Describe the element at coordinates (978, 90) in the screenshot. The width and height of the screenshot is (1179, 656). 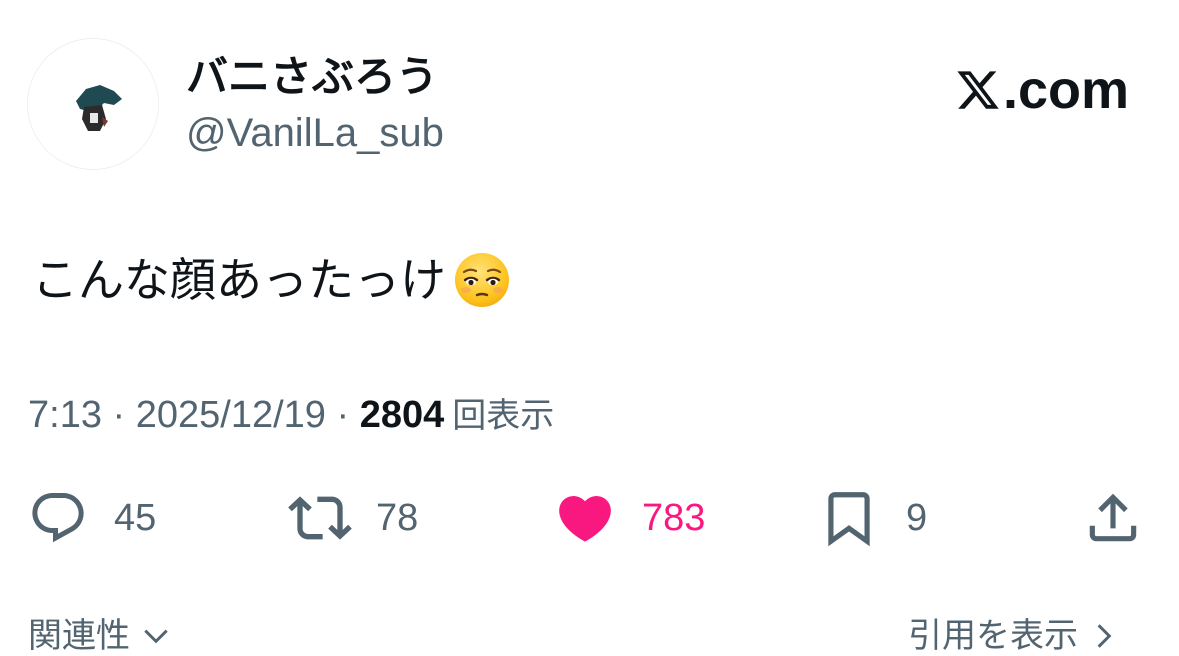
I see `x-logo-icon` at that location.